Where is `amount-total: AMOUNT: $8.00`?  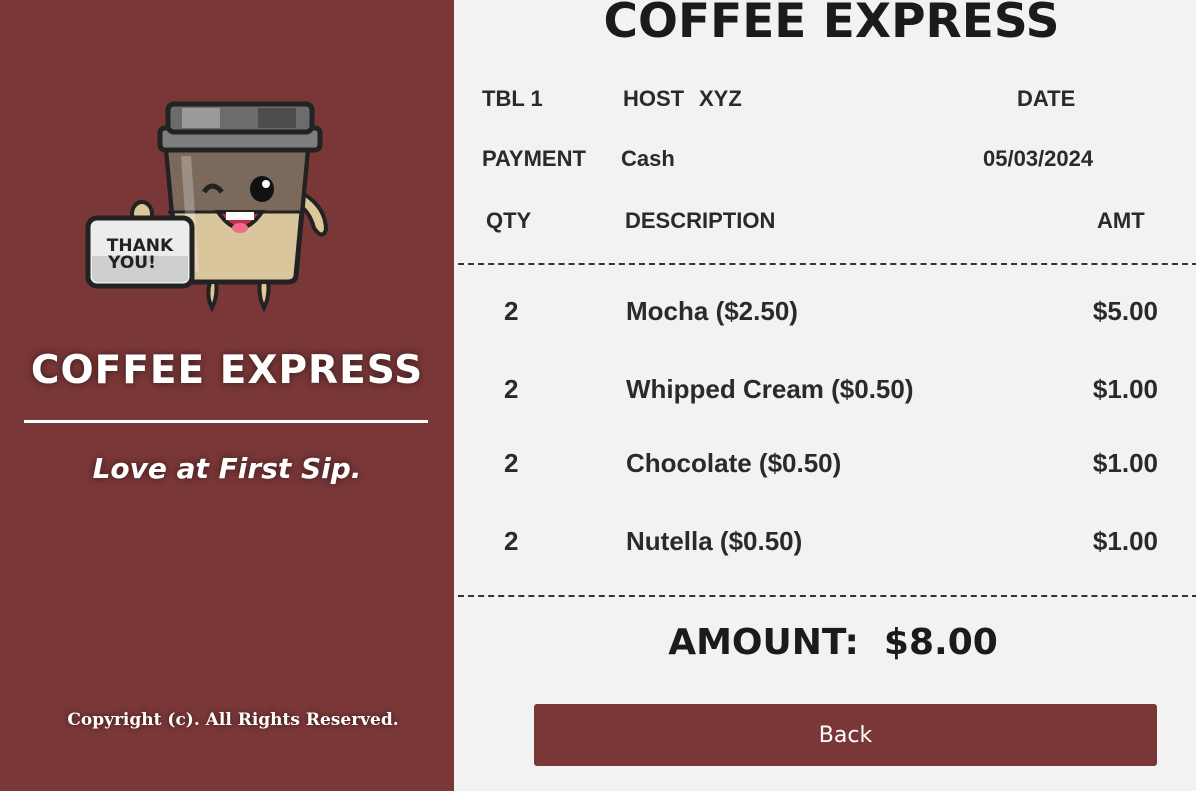
amount-total: AMOUNT: $8.00 is located at coordinates (825, 642).